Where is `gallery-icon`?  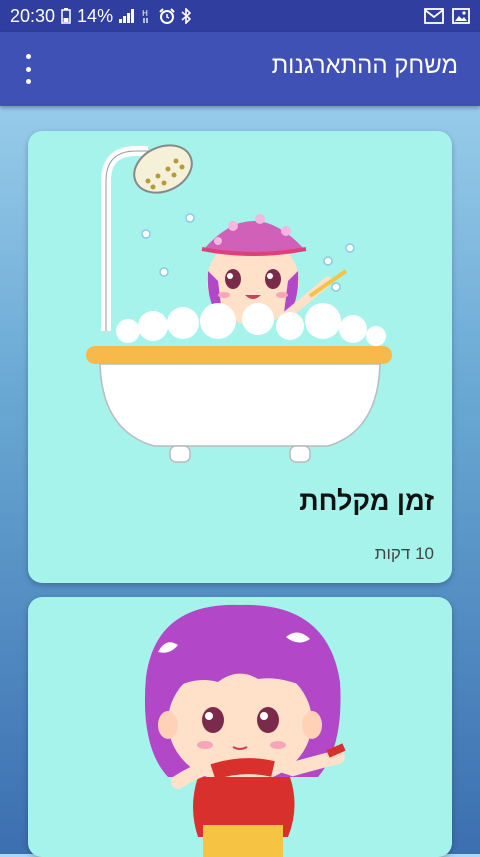 gallery-icon is located at coordinates (461, 16).